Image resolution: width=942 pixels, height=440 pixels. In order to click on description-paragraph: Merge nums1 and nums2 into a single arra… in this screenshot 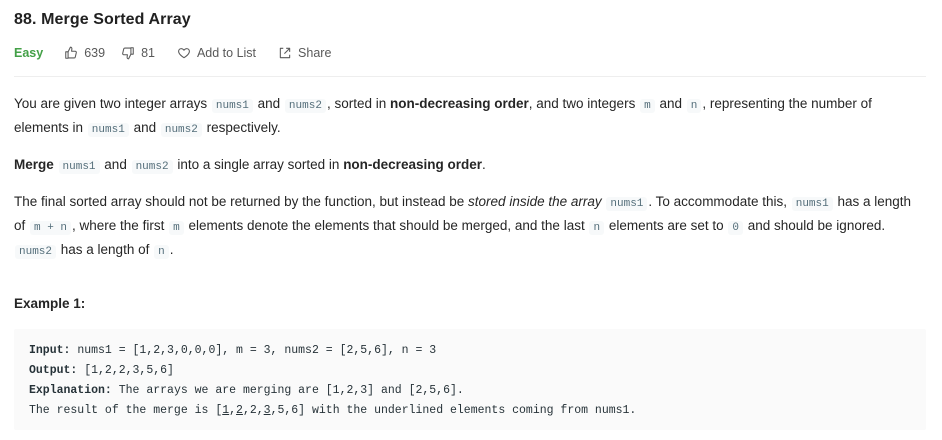, I will do `click(466, 166)`.